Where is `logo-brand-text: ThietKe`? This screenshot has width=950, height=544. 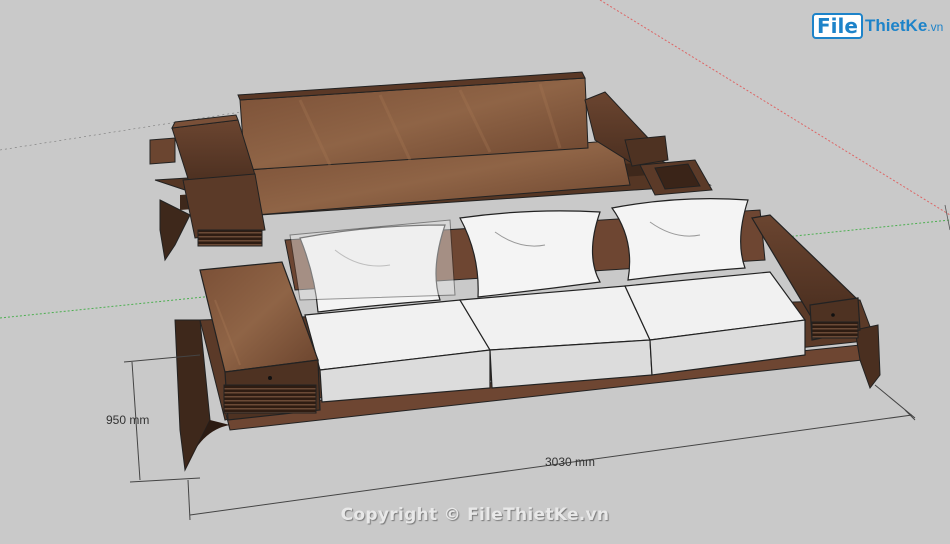
logo-brand-text: ThietKe is located at coordinates (896, 25).